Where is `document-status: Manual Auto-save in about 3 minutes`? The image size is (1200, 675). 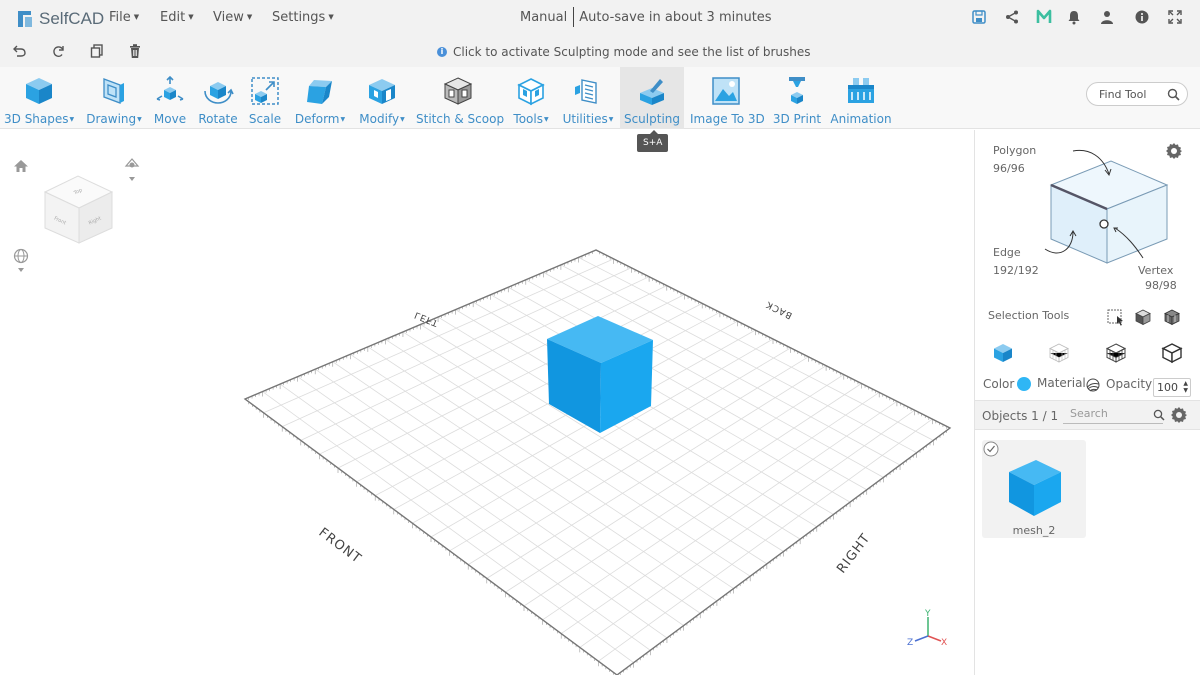
document-status: Manual Auto-save in about 3 minutes is located at coordinates (646, 17).